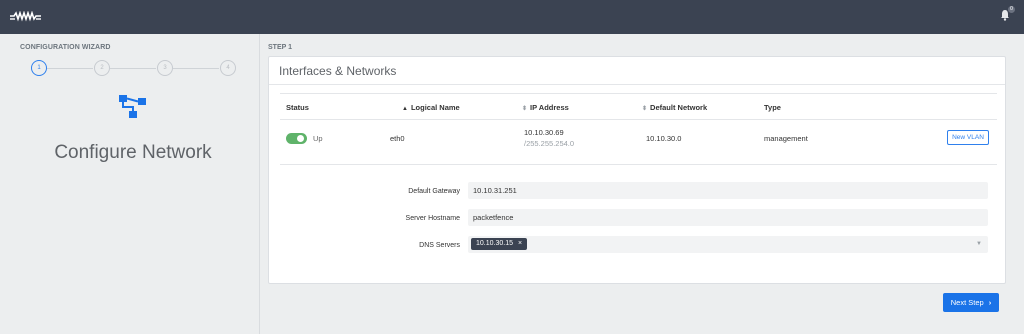  Describe the element at coordinates (679, 107) in the screenshot. I see `column-header-label: Default Network` at that location.